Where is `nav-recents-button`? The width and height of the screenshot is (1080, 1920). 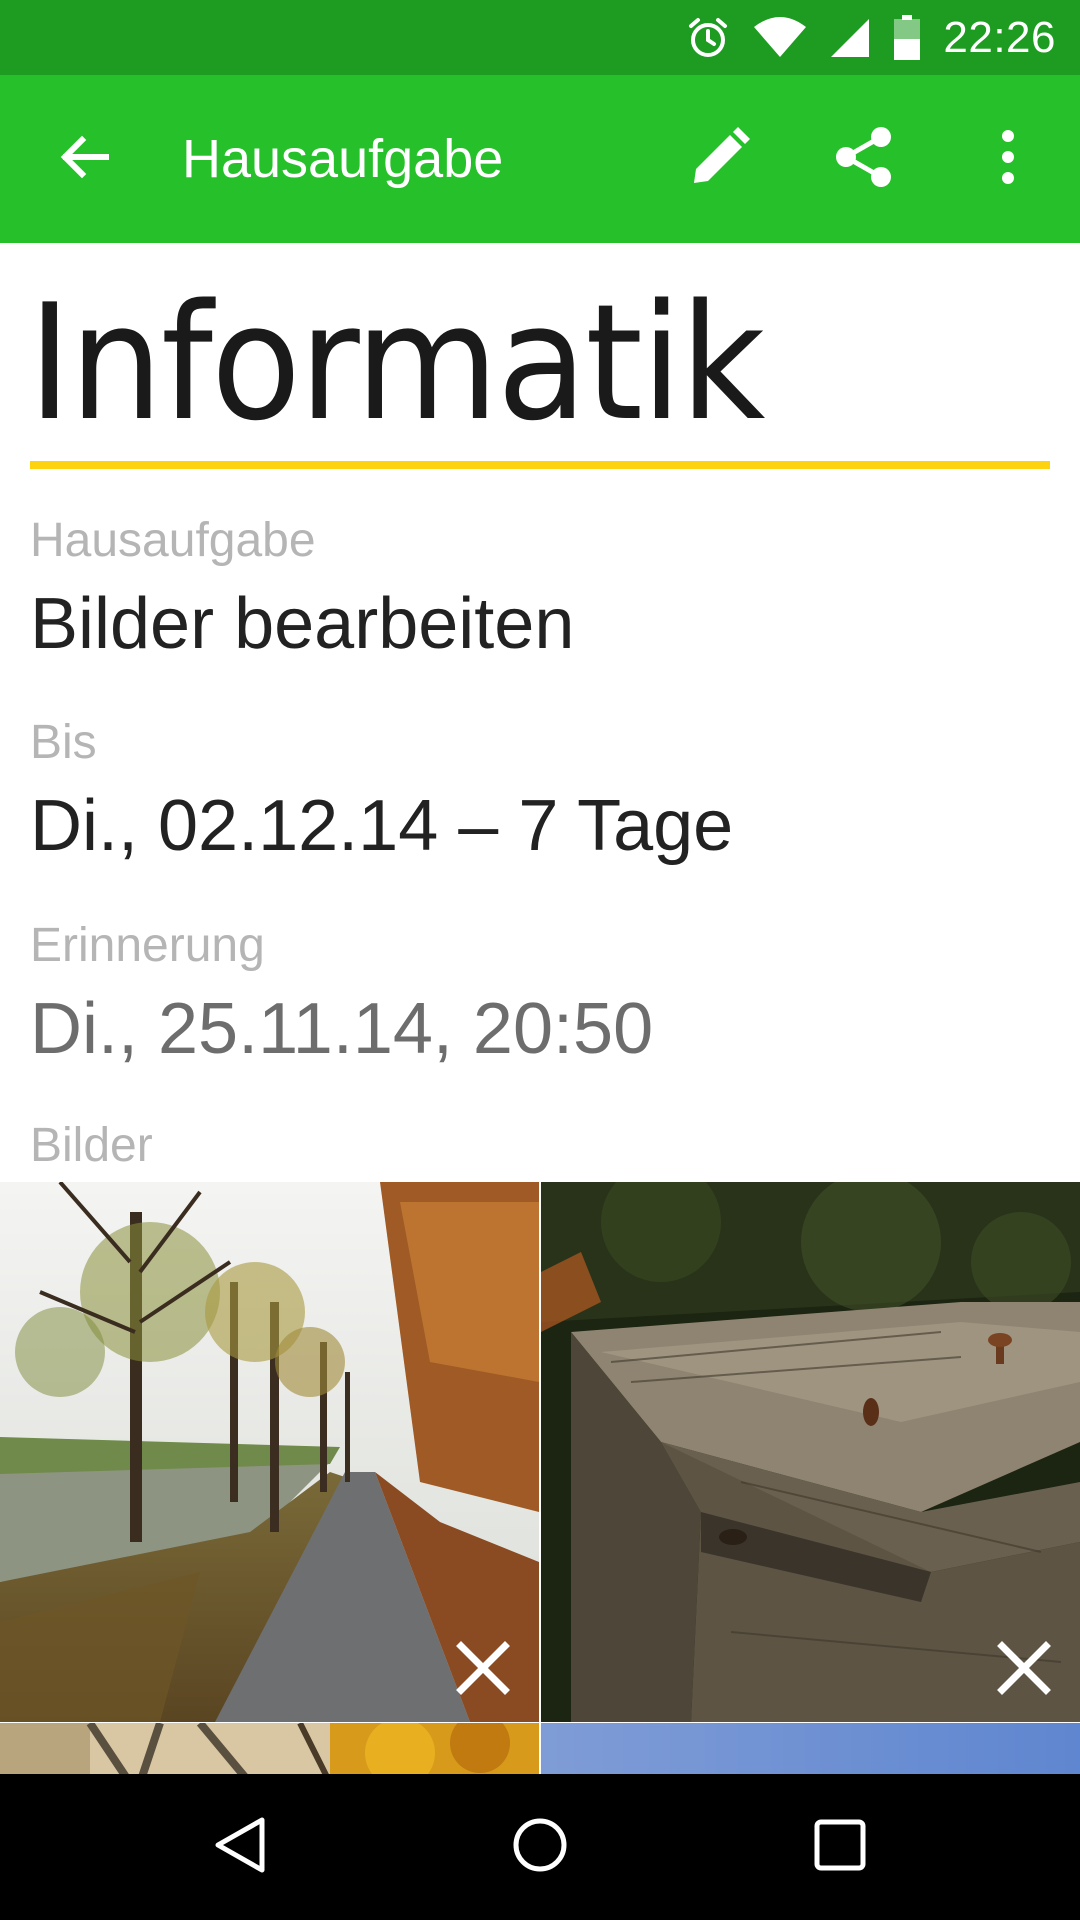
nav-recents-button is located at coordinates (840, 1847).